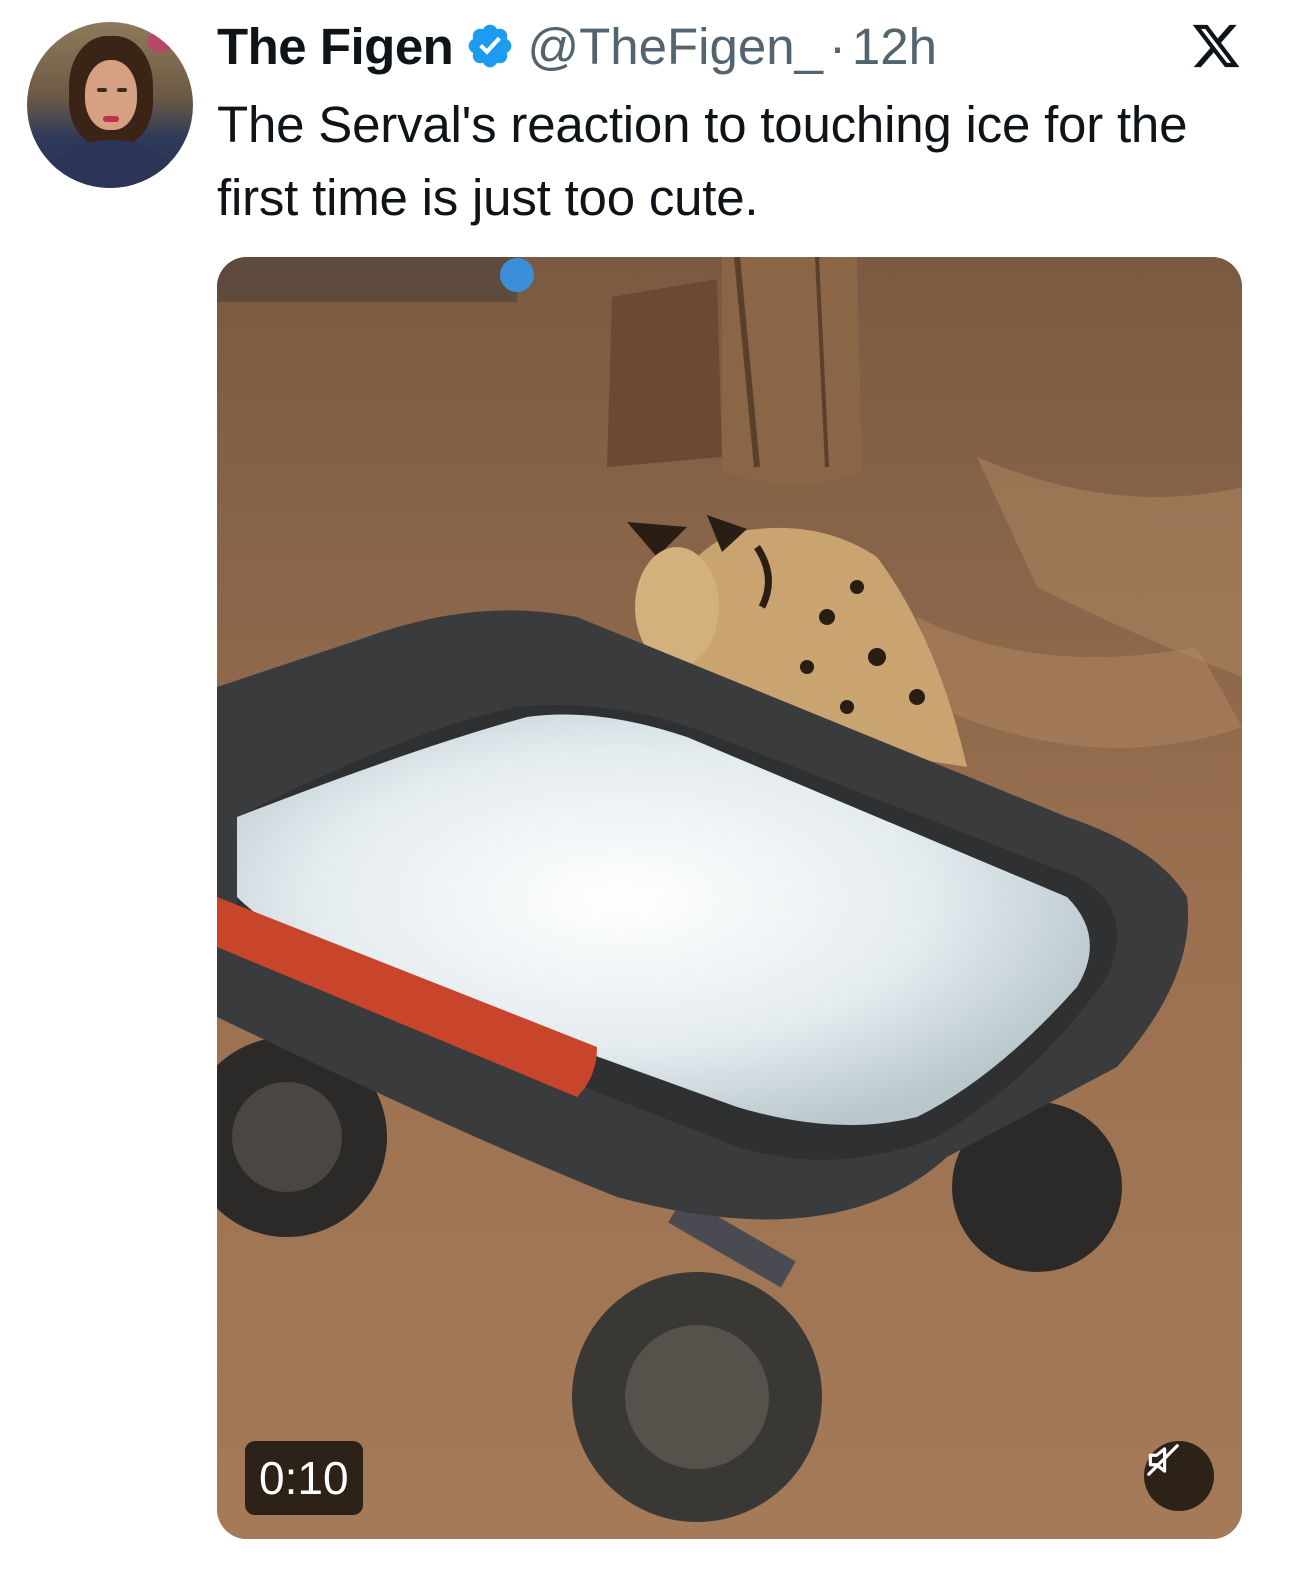 This screenshot has height=1589, width=1290. I want to click on avatar-lips, so click(111, 119).